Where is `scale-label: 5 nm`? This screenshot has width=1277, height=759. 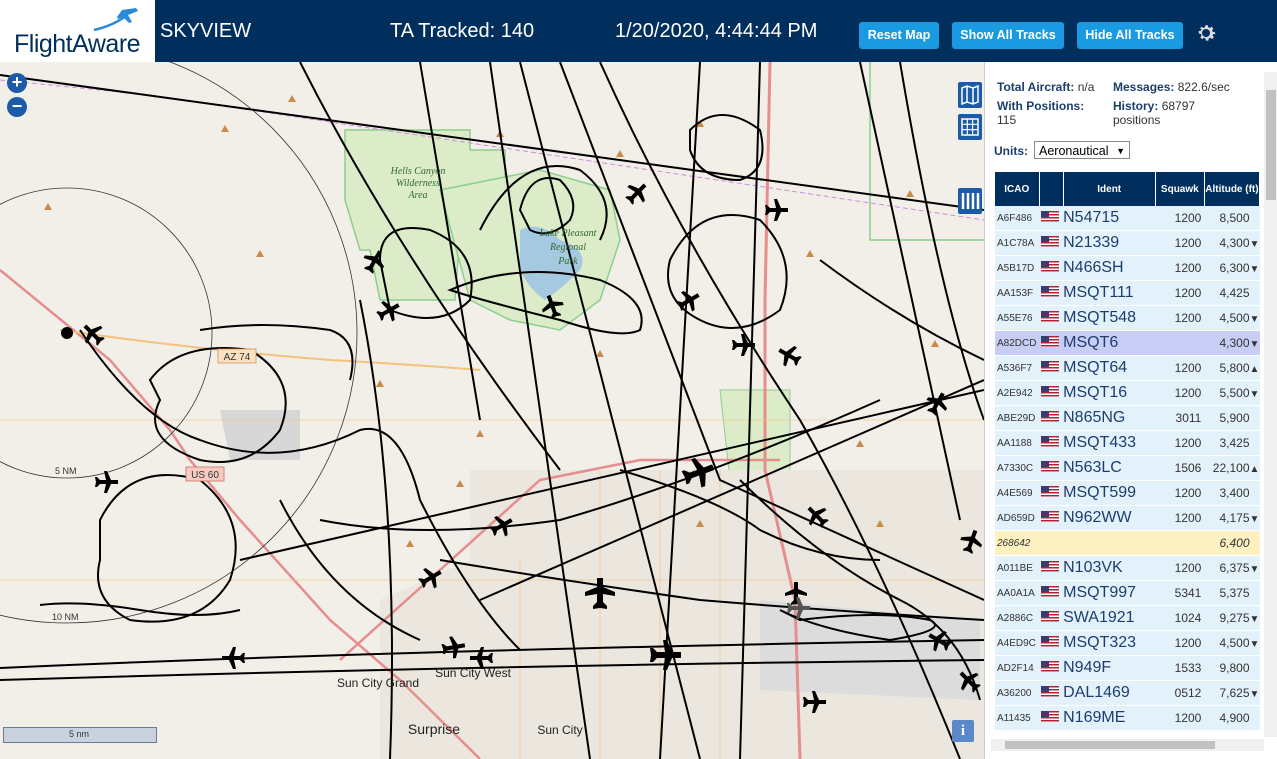 scale-label: 5 nm is located at coordinates (79, 734).